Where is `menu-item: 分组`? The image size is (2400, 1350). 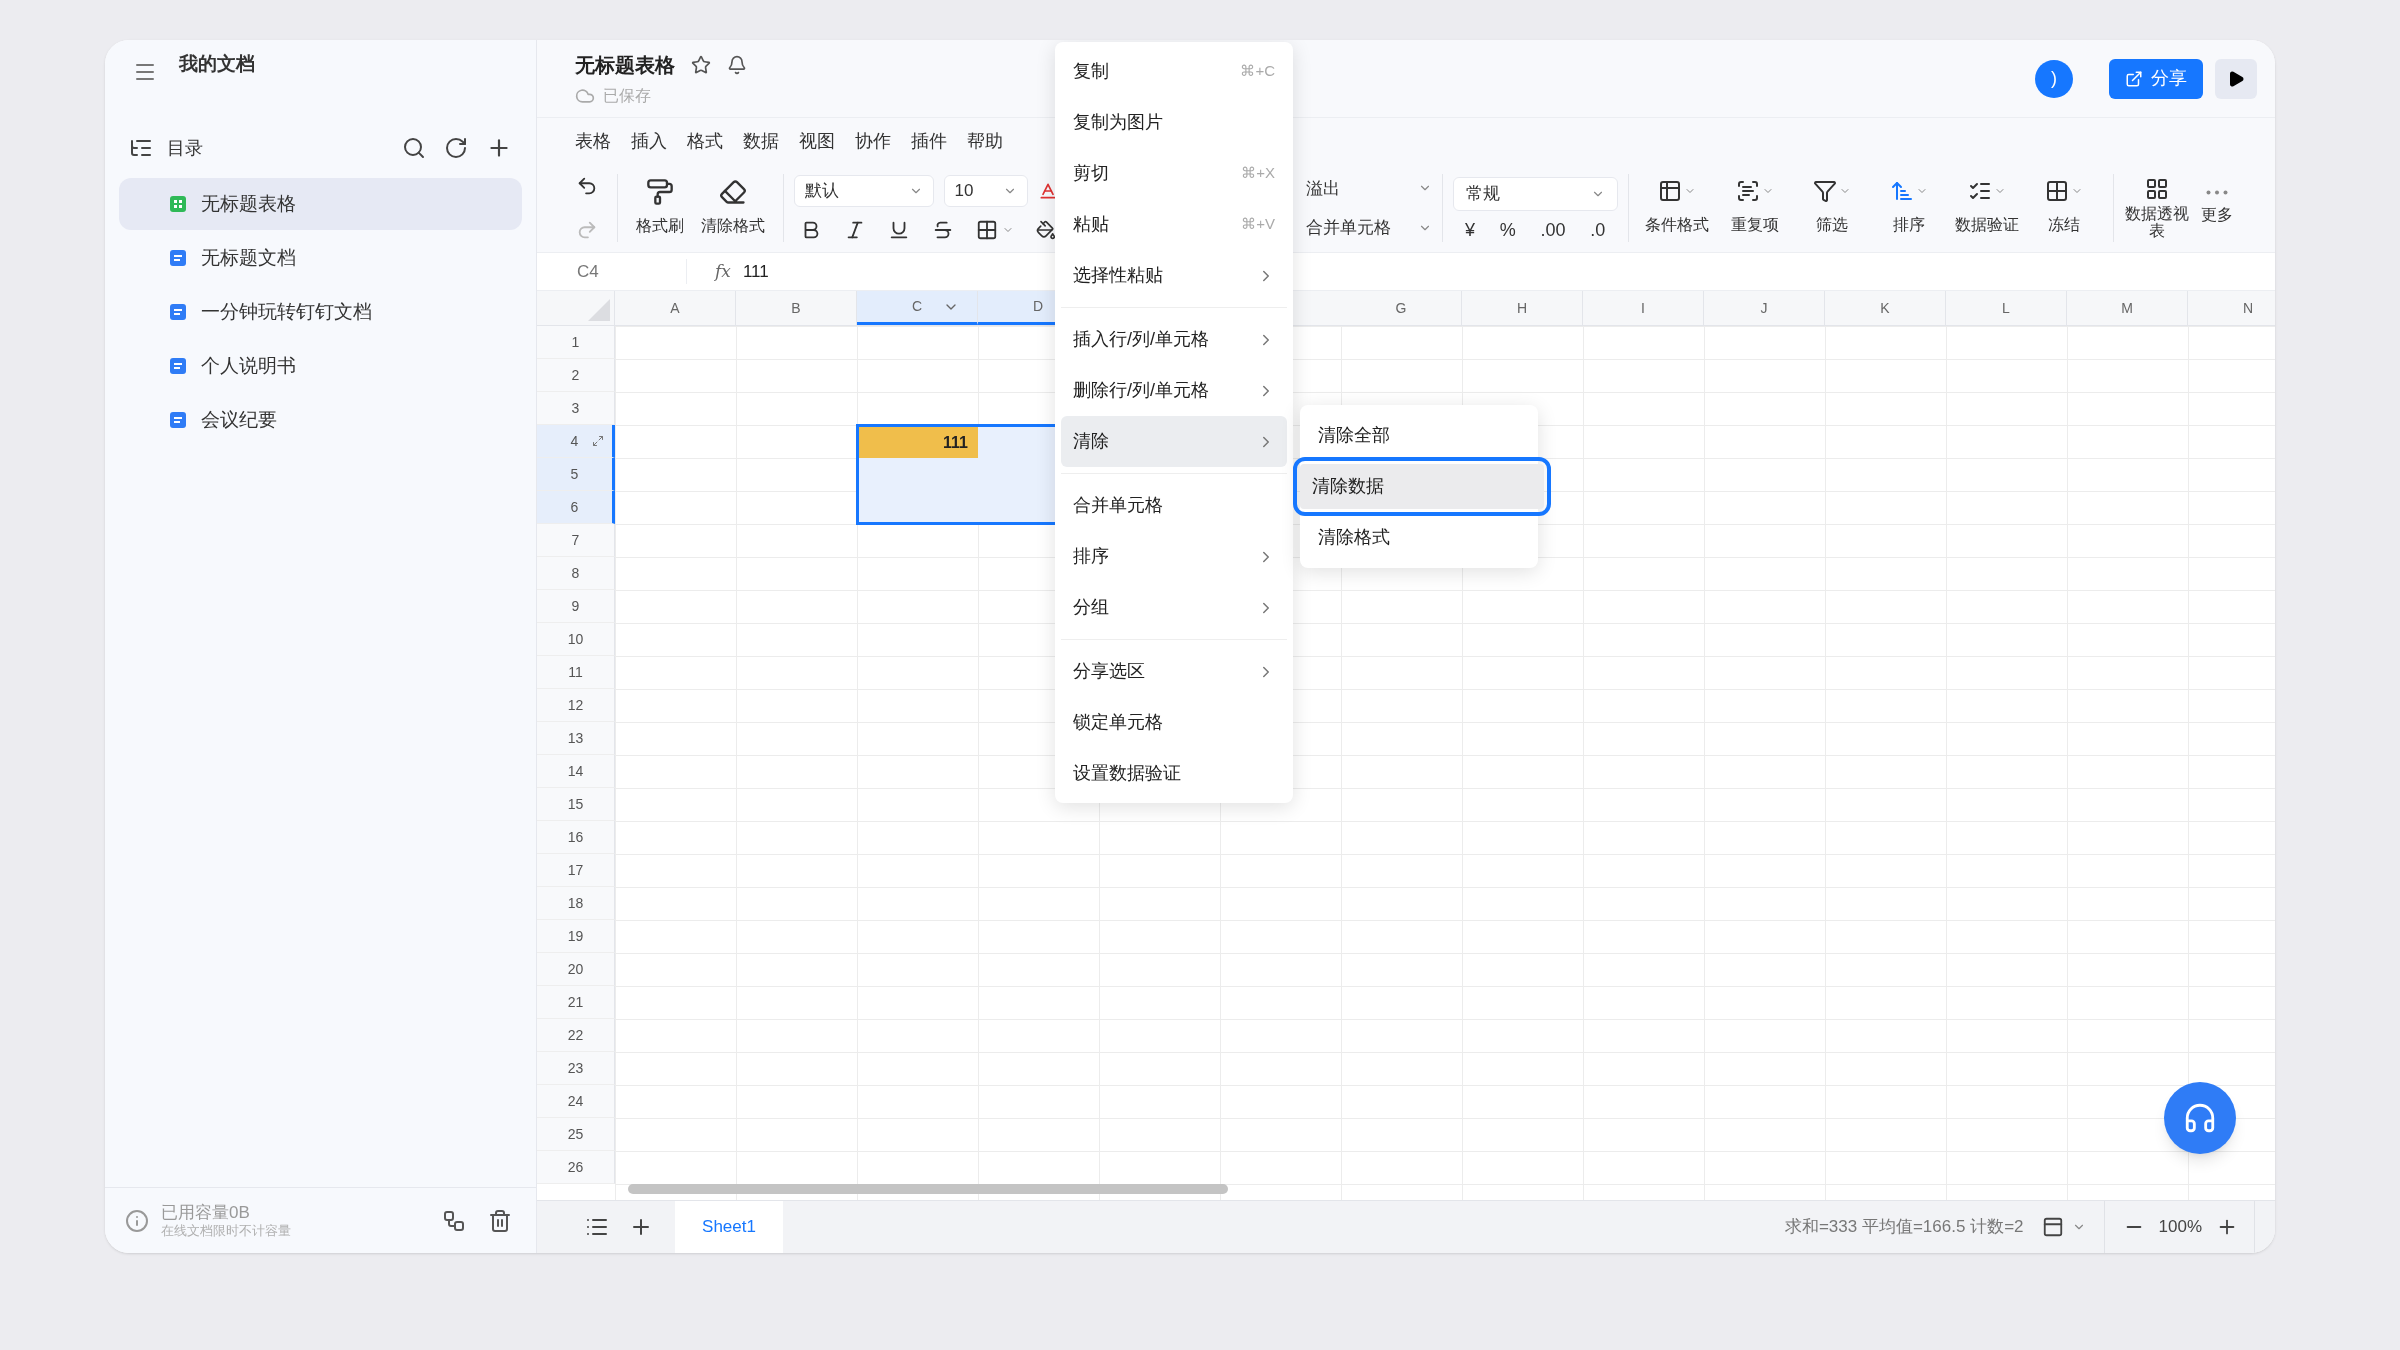
menu-item: 分组 is located at coordinates (1174, 607).